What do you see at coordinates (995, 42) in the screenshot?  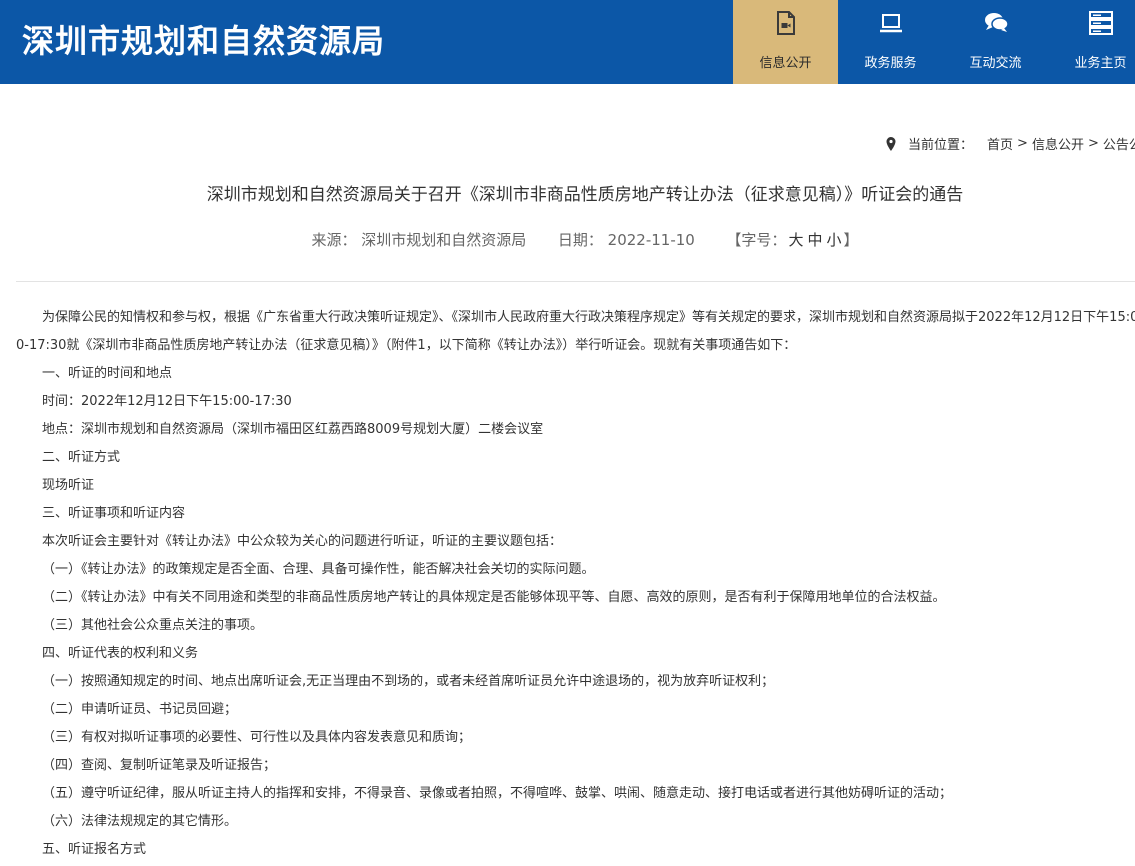 I see `nav-item-interaction: 互动交流` at bounding box center [995, 42].